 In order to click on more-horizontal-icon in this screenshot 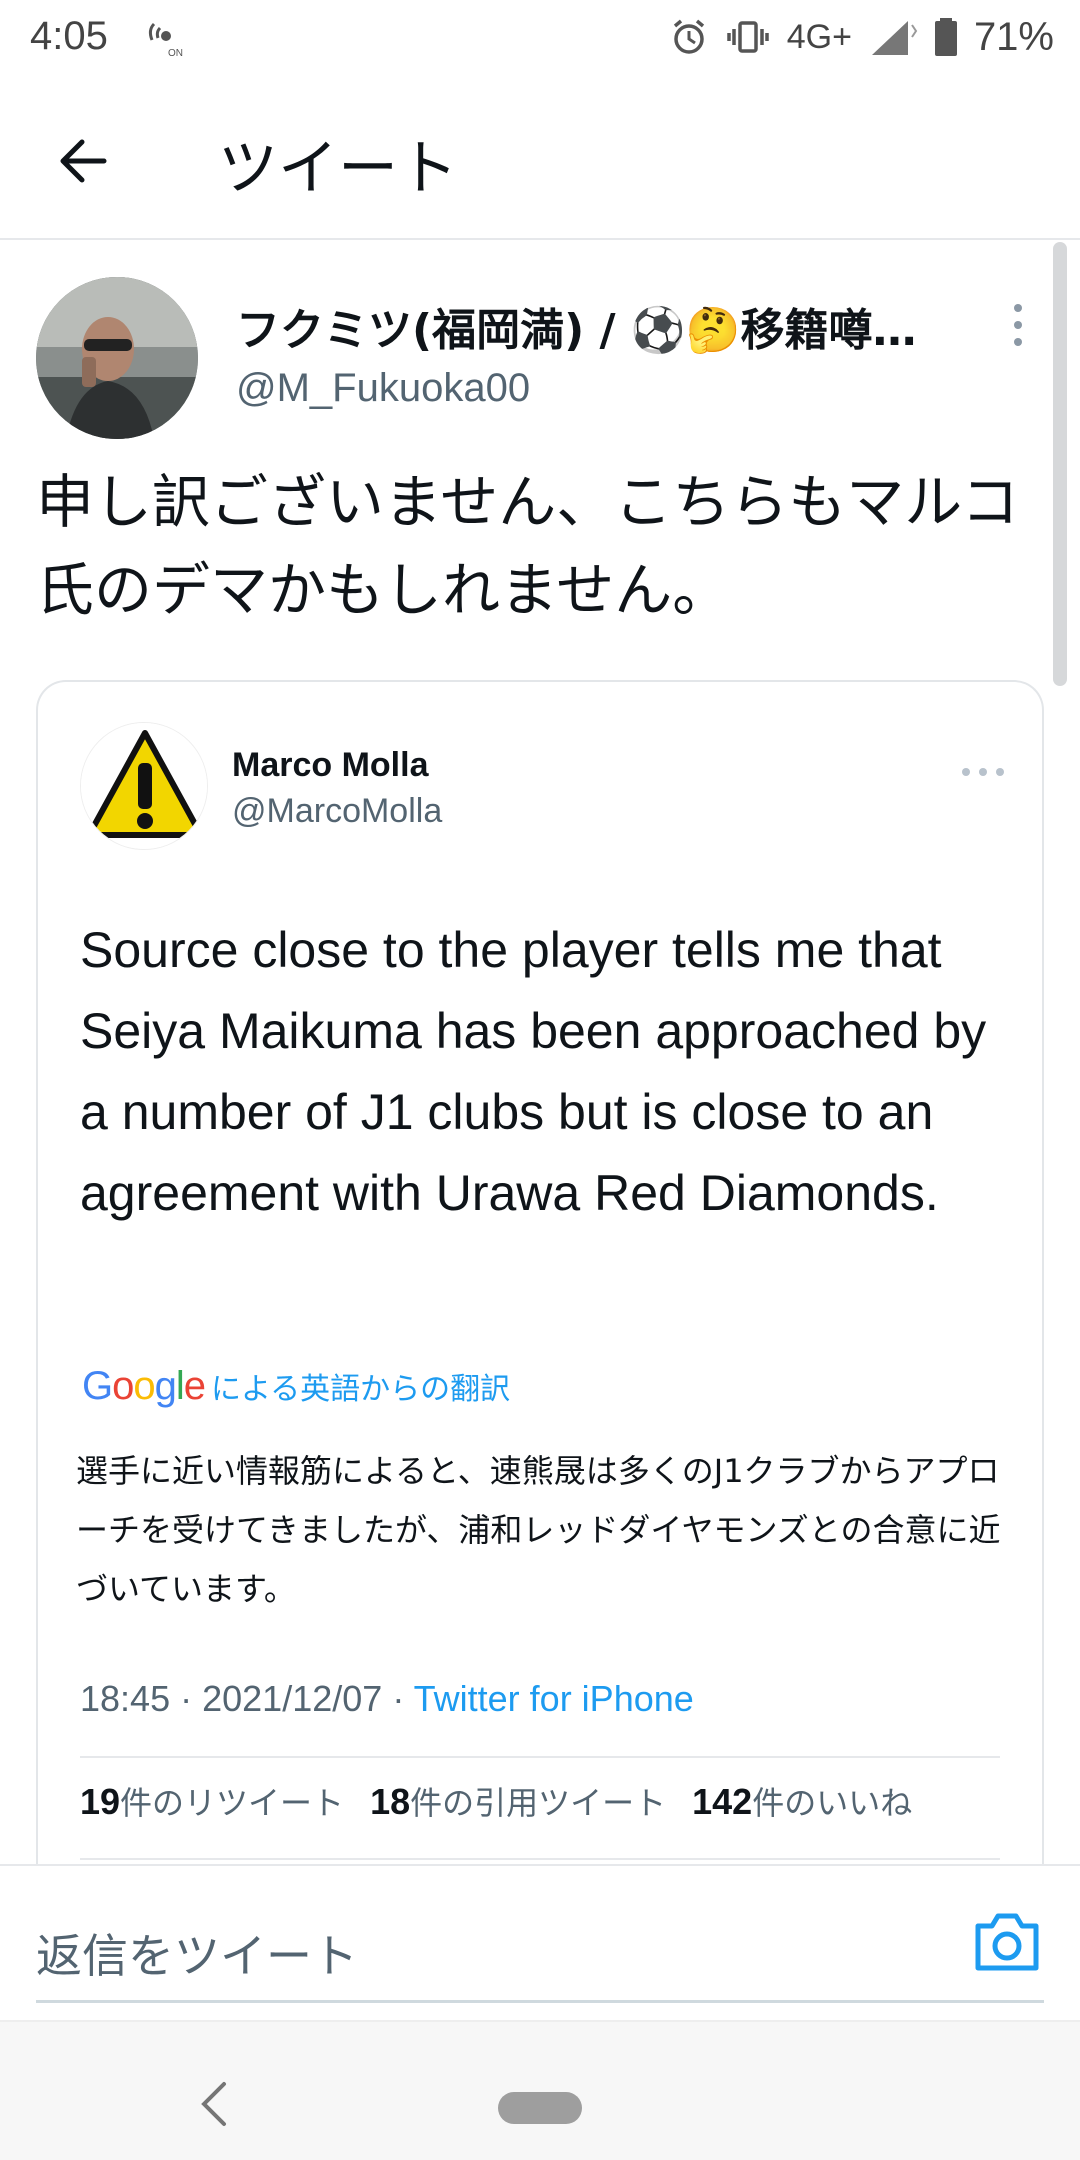, I will do `click(983, 772)`.